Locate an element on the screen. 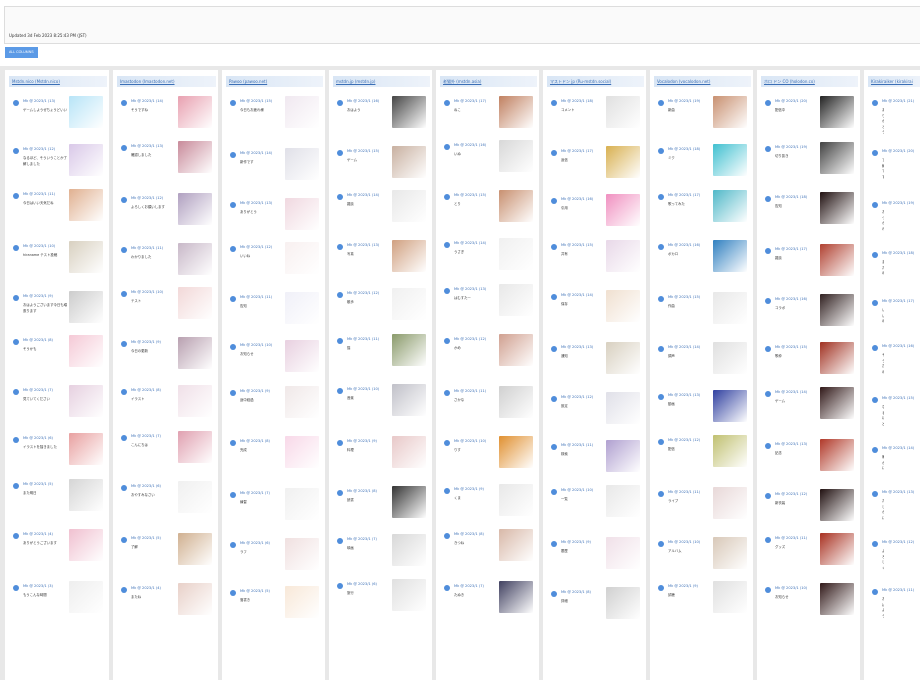 The height and width of the screenshot is (680, 920). entry-user-link: Mk @ 2023/1 (17) is located at coordinates (577, 151).